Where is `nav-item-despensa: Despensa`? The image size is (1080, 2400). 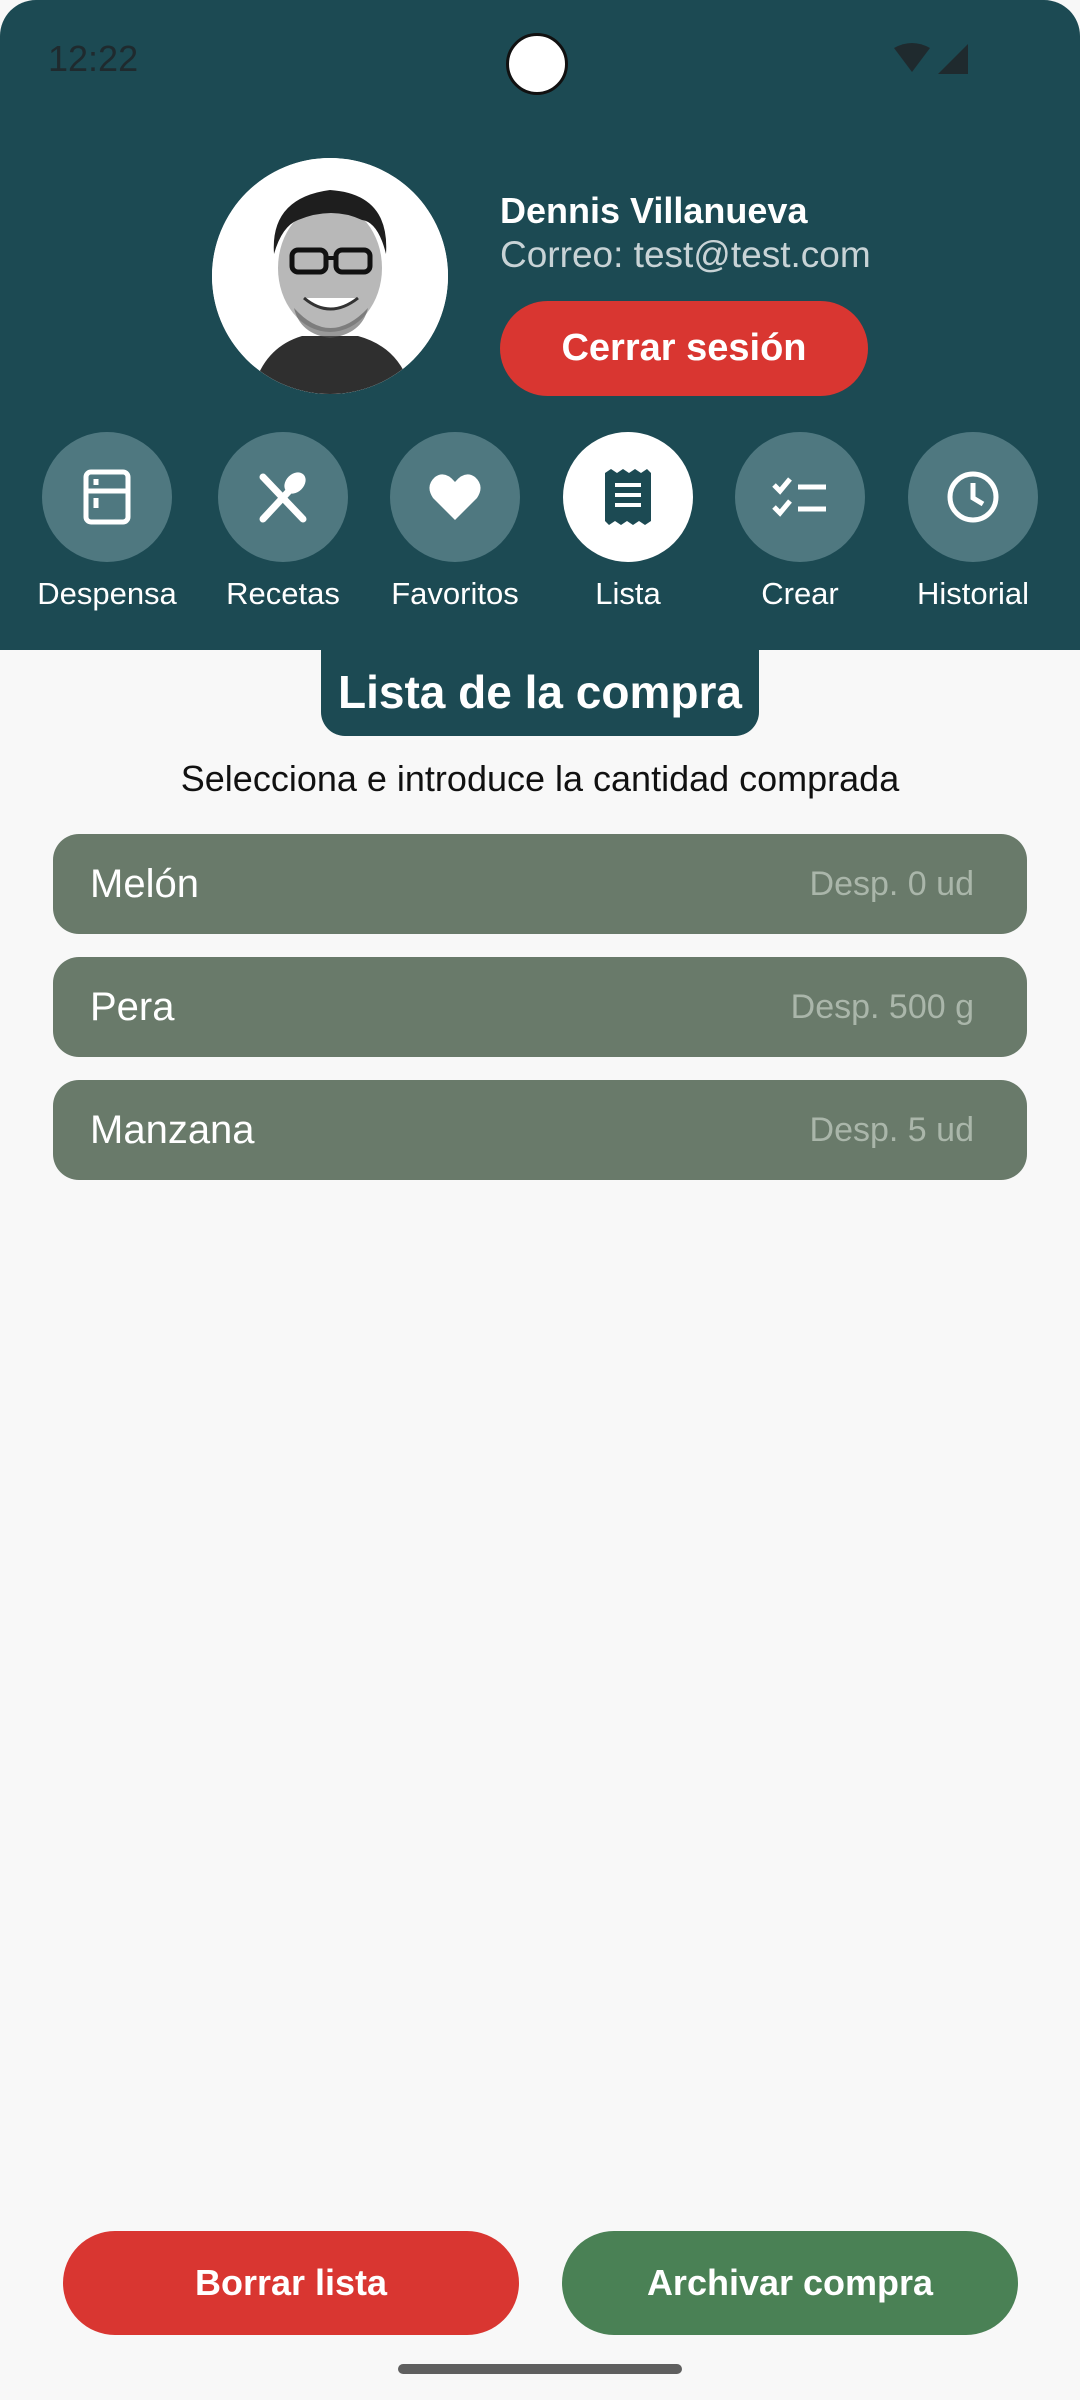 nav-item-despensa: Despensa is located at coordinates (107, 522).